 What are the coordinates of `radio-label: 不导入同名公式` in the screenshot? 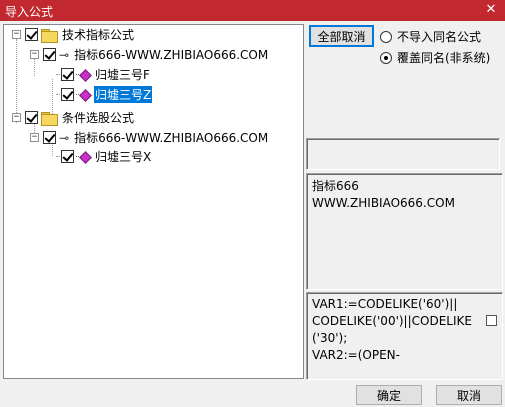 It's located at (439, 37).